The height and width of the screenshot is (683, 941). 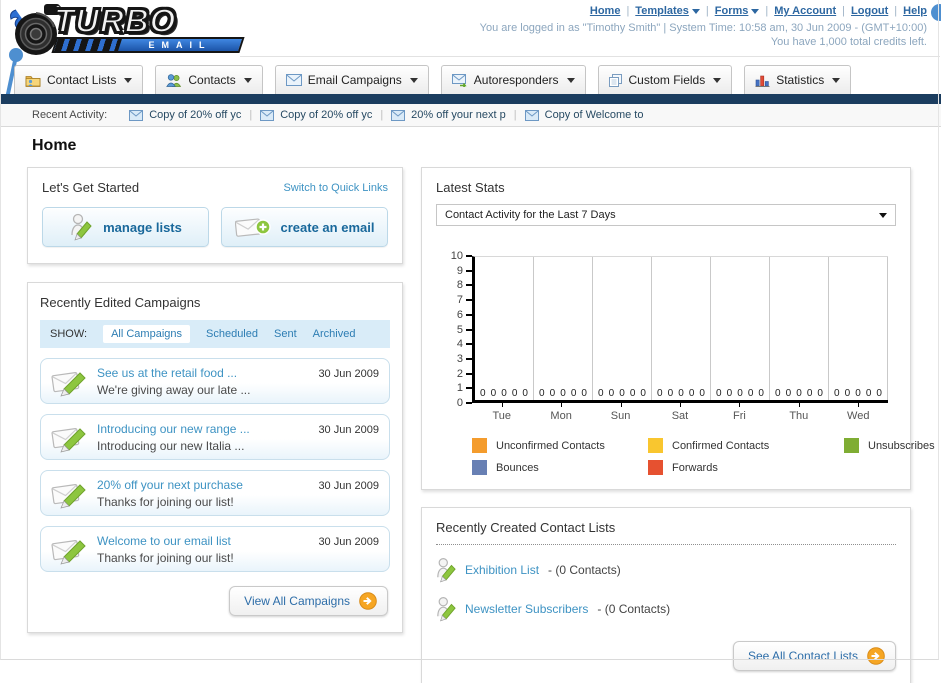 I want to click on corner-dot-decoration, so click(x=936, y=12).